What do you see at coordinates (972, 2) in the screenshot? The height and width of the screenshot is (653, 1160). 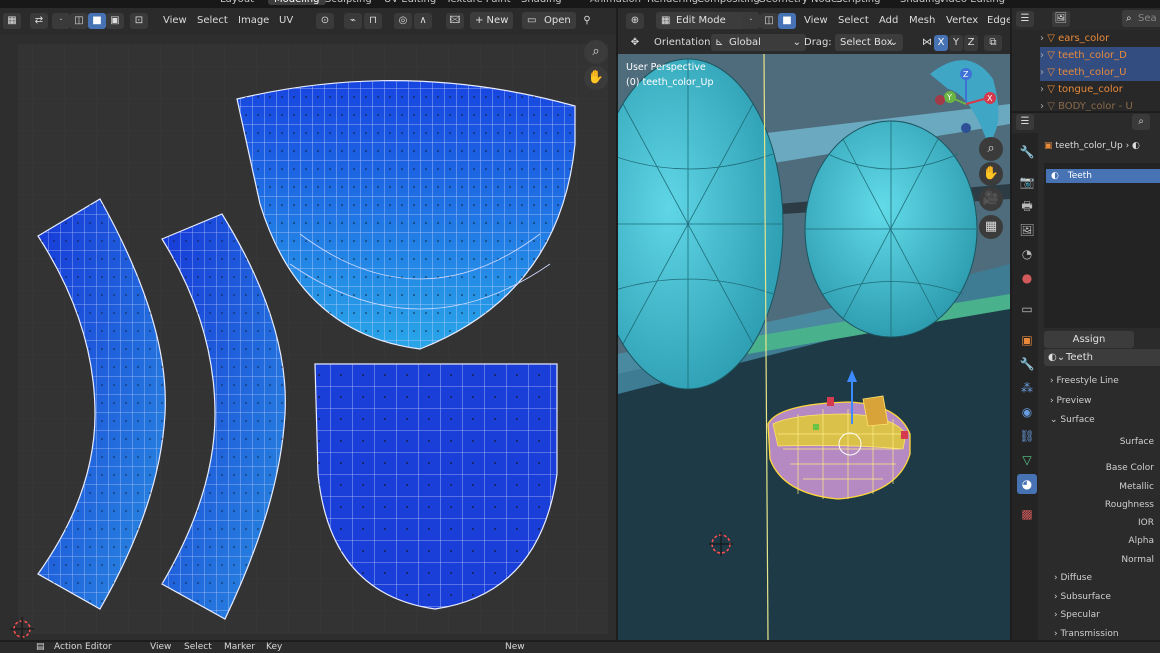 I see `workspace-tab: Video Editing` at bounding box center [972, 2].